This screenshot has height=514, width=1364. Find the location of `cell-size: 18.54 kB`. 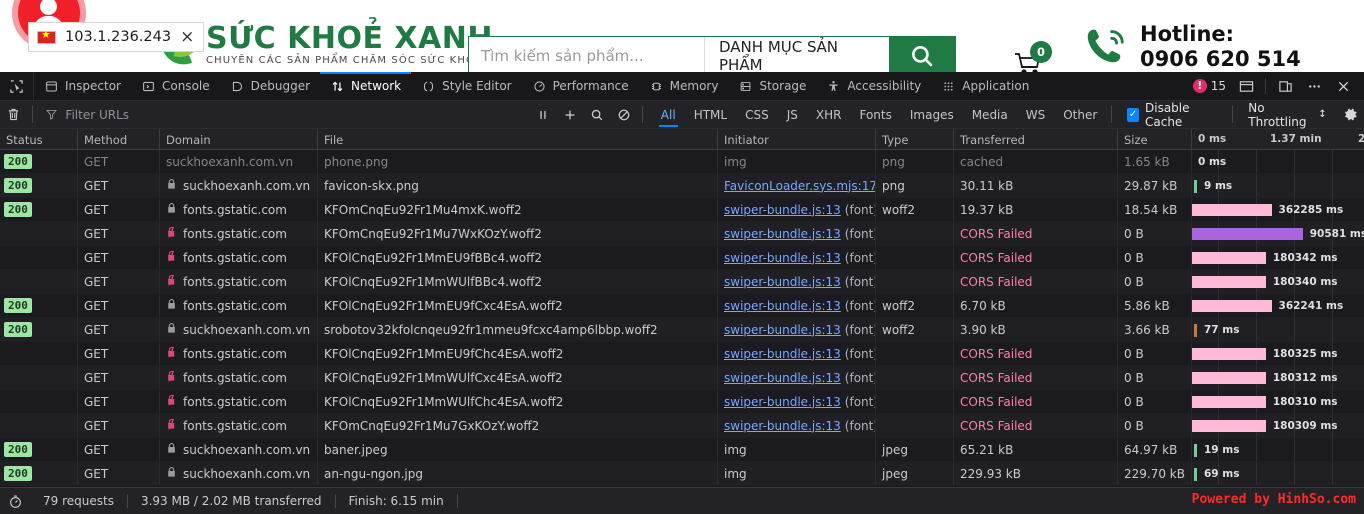

cell-size: 18.54 kB is located at coordinates (1155, 209).